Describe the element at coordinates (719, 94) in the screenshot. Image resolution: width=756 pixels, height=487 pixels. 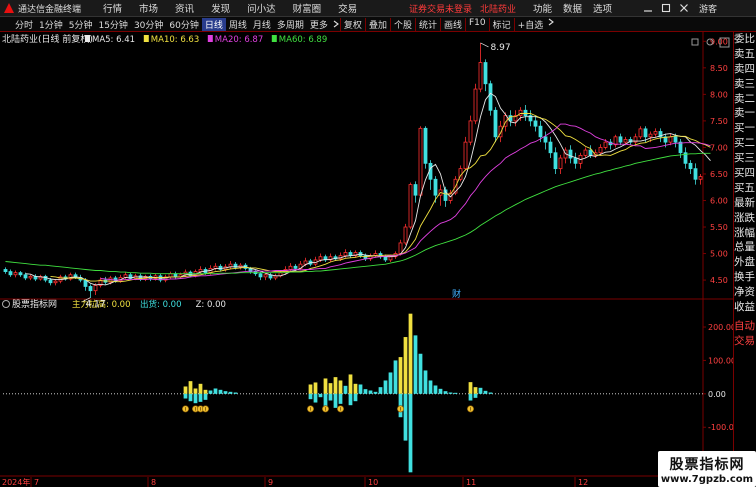
I see `y-tick-label: 8.00` at that location.